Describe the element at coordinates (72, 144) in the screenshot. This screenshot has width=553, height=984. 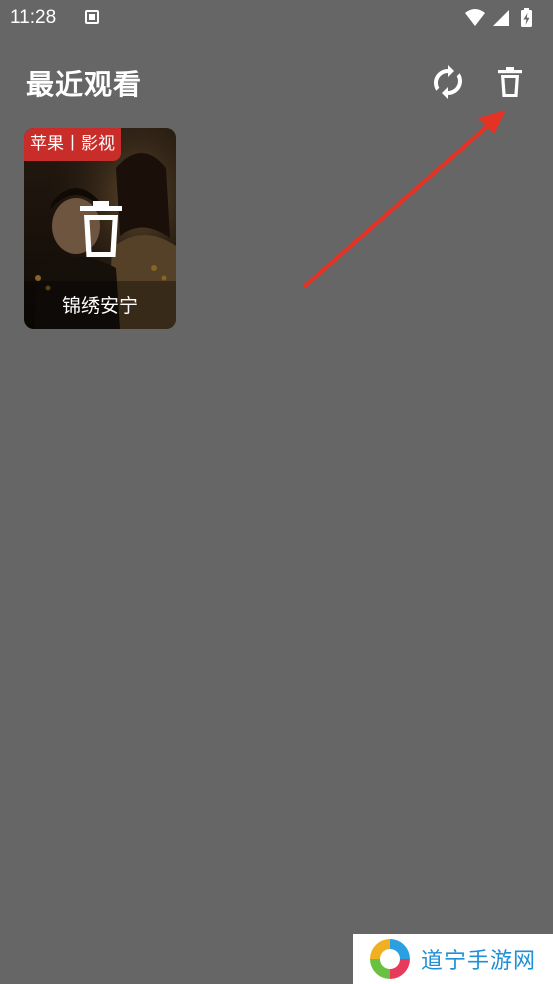
I see `source-badge: 苹果丨影视` at that location.